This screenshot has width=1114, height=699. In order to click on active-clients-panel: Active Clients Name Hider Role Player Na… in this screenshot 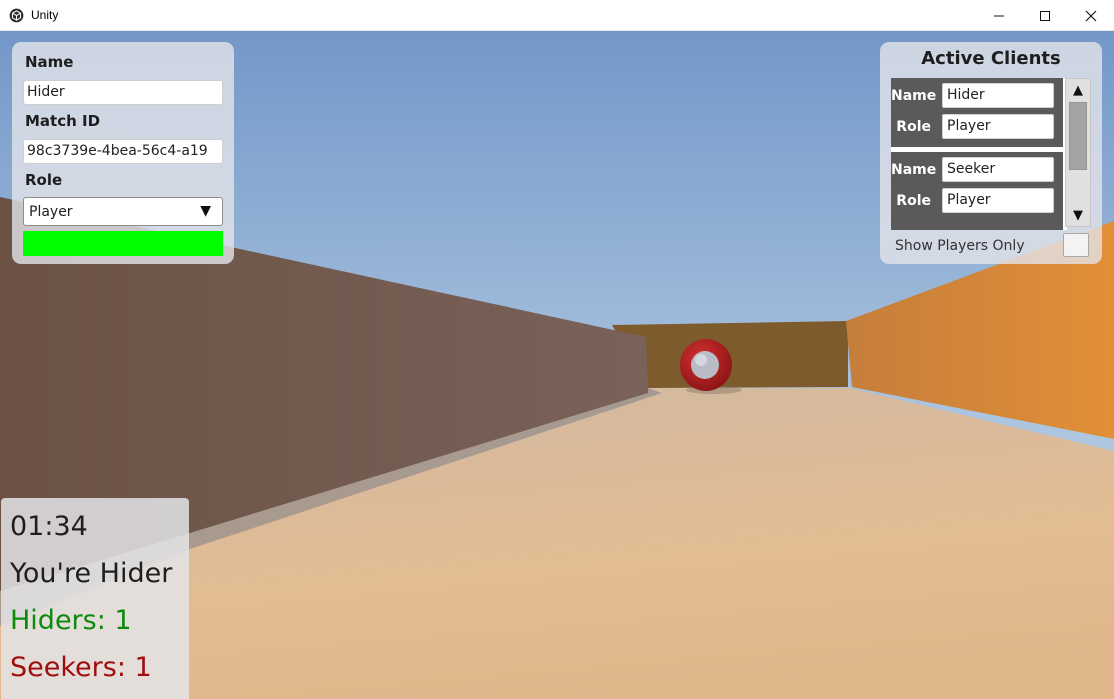, I will do `click(991, 153)`.